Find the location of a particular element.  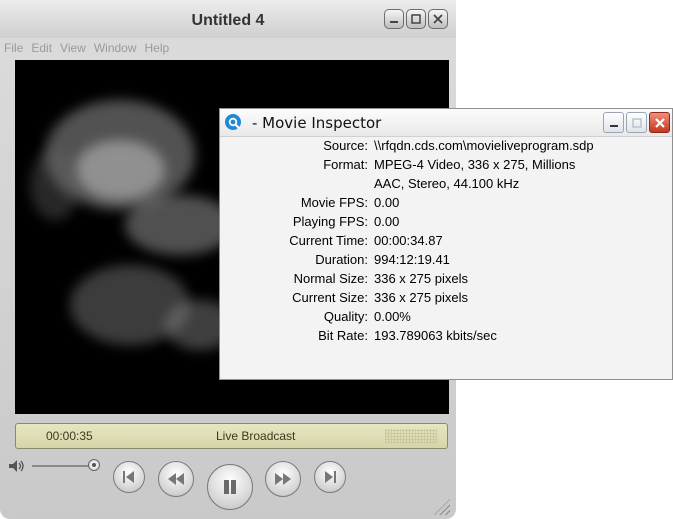

info-row-quality: Quality: 0.00% is located at coordinates (446, 318).